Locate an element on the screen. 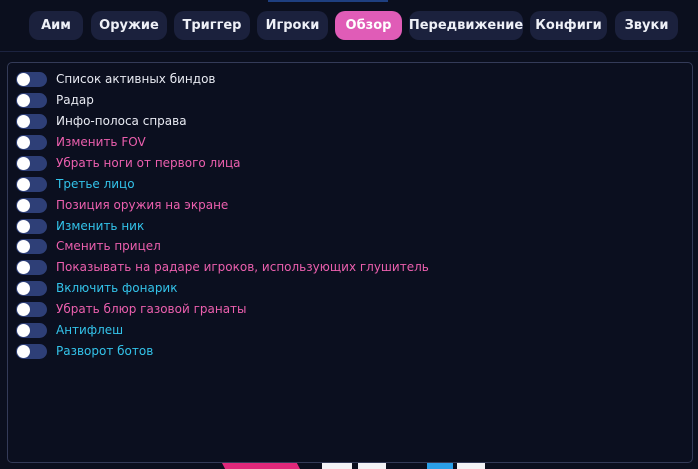 Image resolution: width=698 pixels, height=469 pixels. option-active-binds-list: Список активных биндов is located at coordinates (115, 79).